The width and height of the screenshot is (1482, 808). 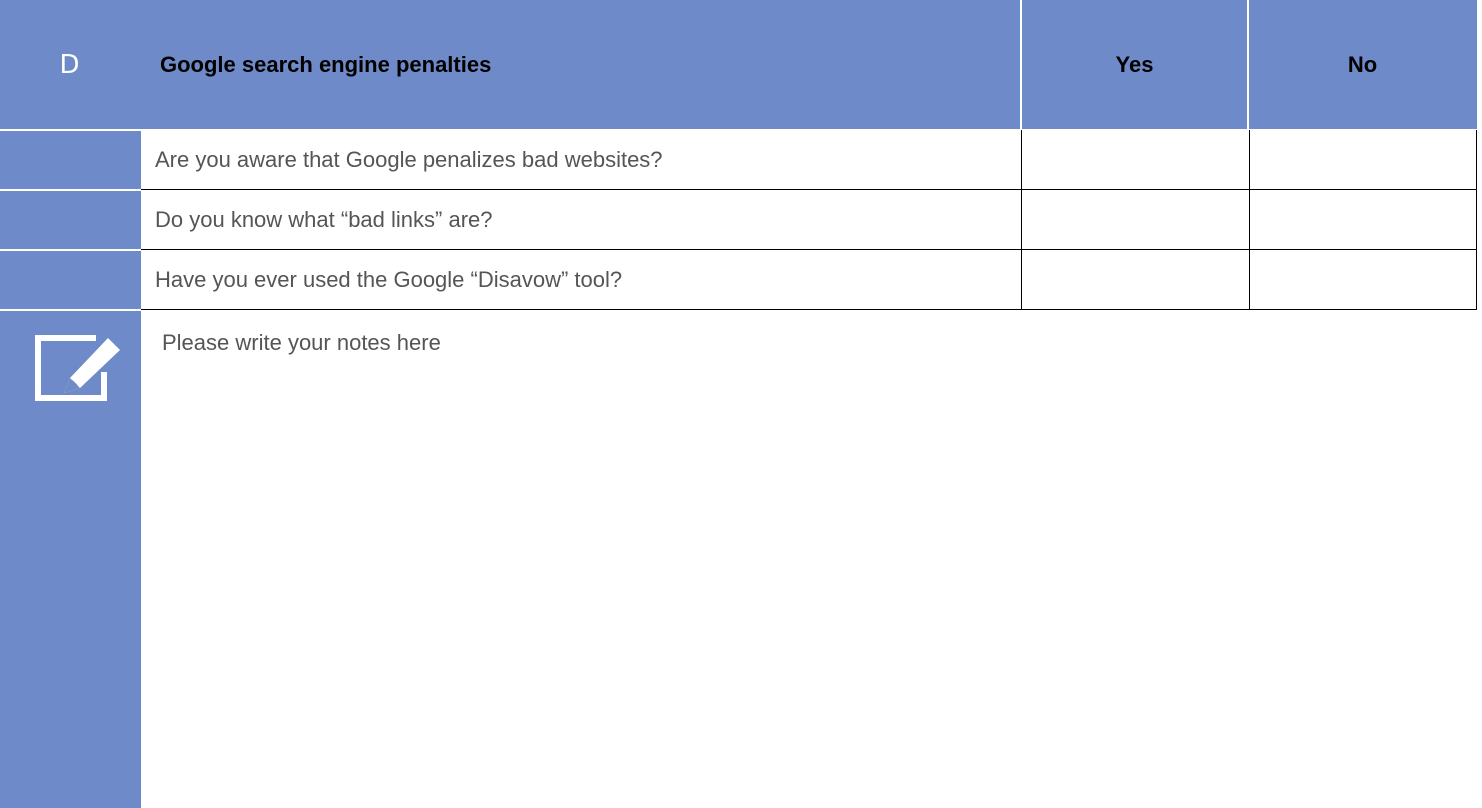 What do you see at coordinates (809, 220) in the screenshot?
I see `question-row: Do you know what “bad links” are?` at bounding box center [809, 220].